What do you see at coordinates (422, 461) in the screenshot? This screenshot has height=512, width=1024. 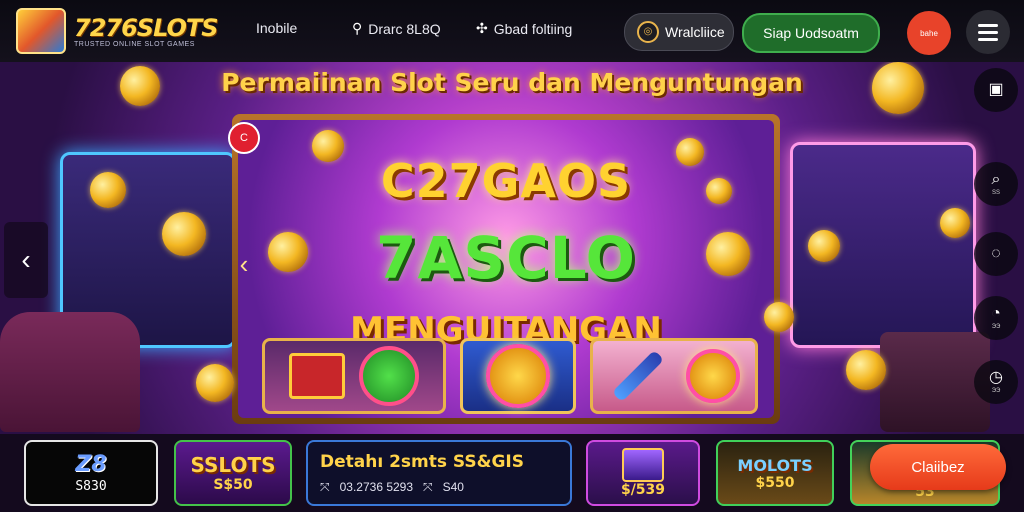 I see `card-title: Detahı 2smts SS&GIS` at bounding box center [422, 461].